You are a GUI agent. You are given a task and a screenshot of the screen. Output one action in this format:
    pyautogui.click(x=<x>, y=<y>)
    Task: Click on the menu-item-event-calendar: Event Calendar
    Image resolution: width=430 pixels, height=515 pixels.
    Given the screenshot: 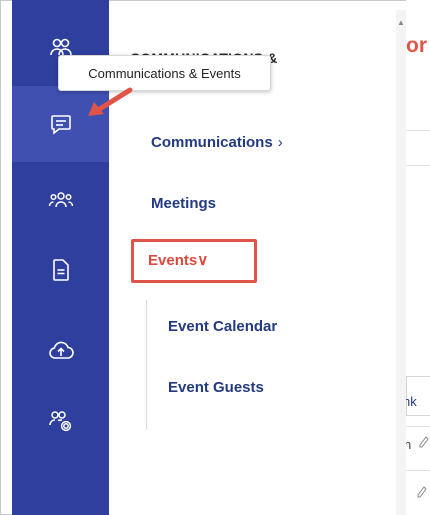 What is the action you would take?
    pyautogui.click(x=222, y=326)
    